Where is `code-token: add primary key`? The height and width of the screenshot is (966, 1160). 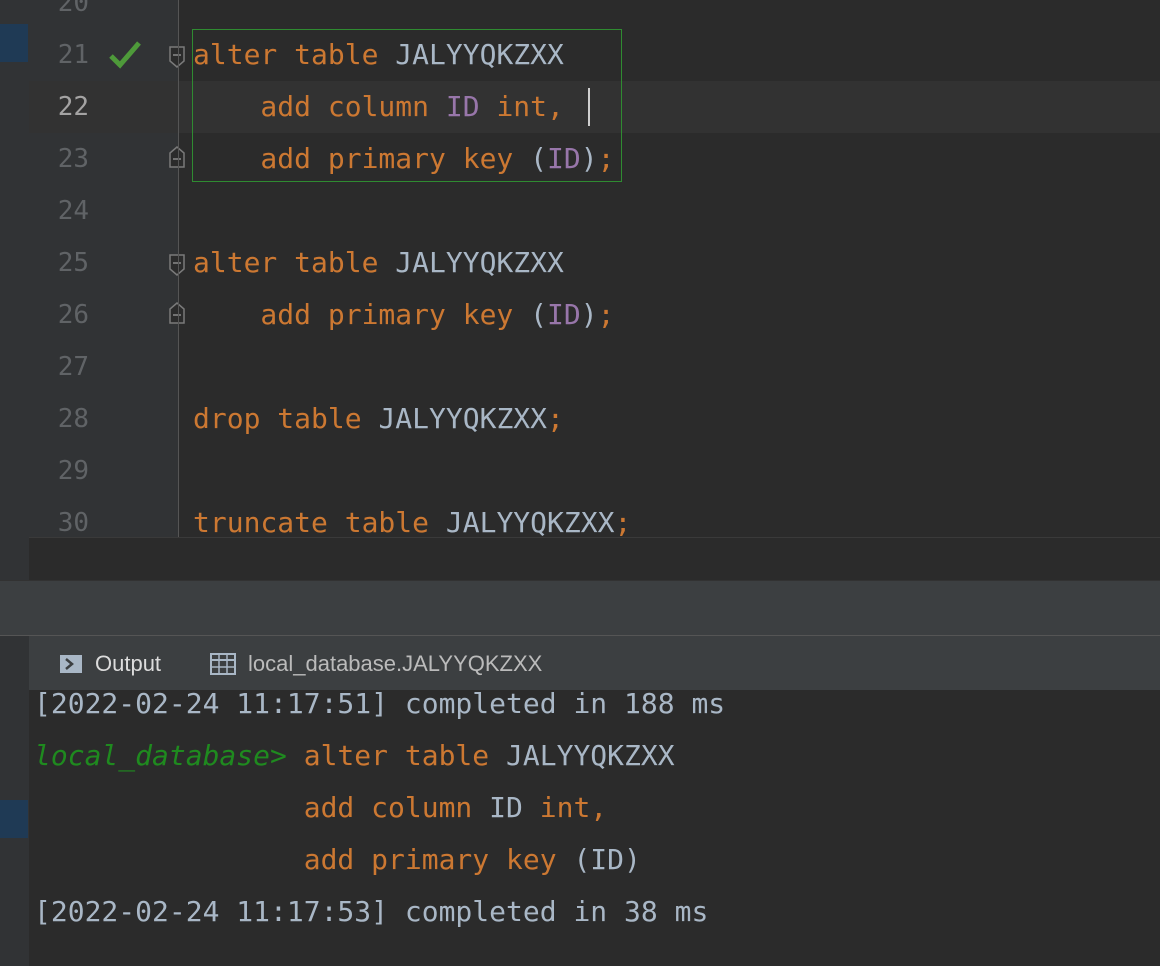
code-token: add primary key is located at coordinates (362, 314).